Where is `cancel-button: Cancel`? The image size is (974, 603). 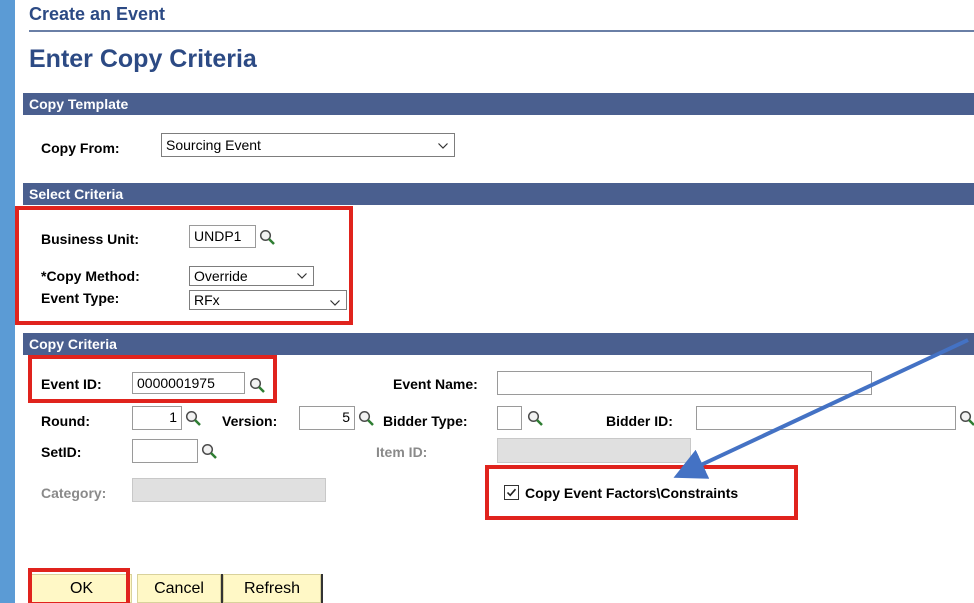
cancel-button: Cancel is located at coordinates (179, 588).